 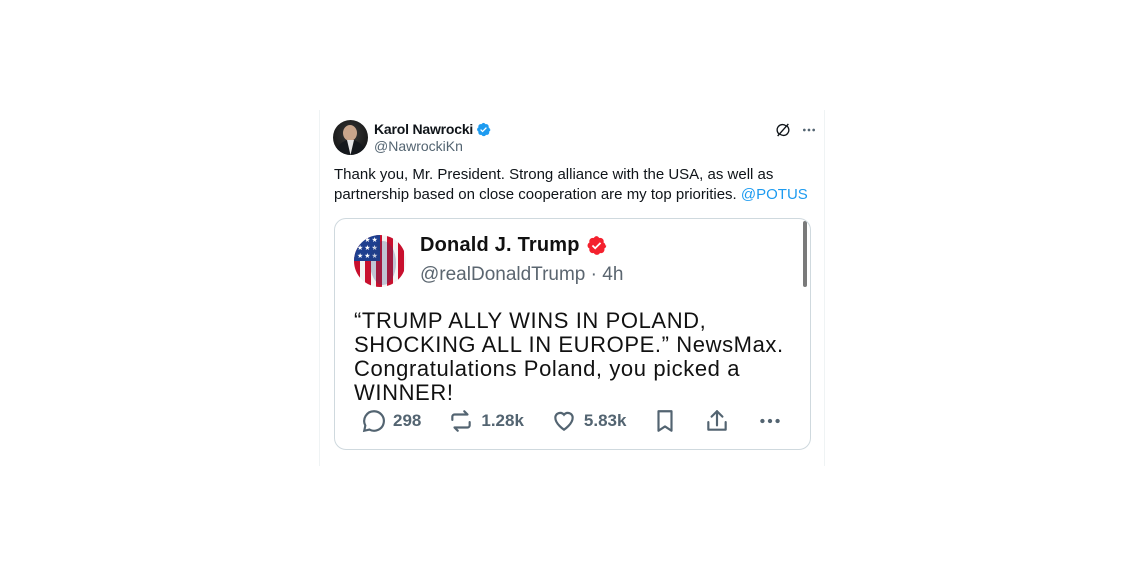 I want to click on grok-icon, so click(x=783, y=130).